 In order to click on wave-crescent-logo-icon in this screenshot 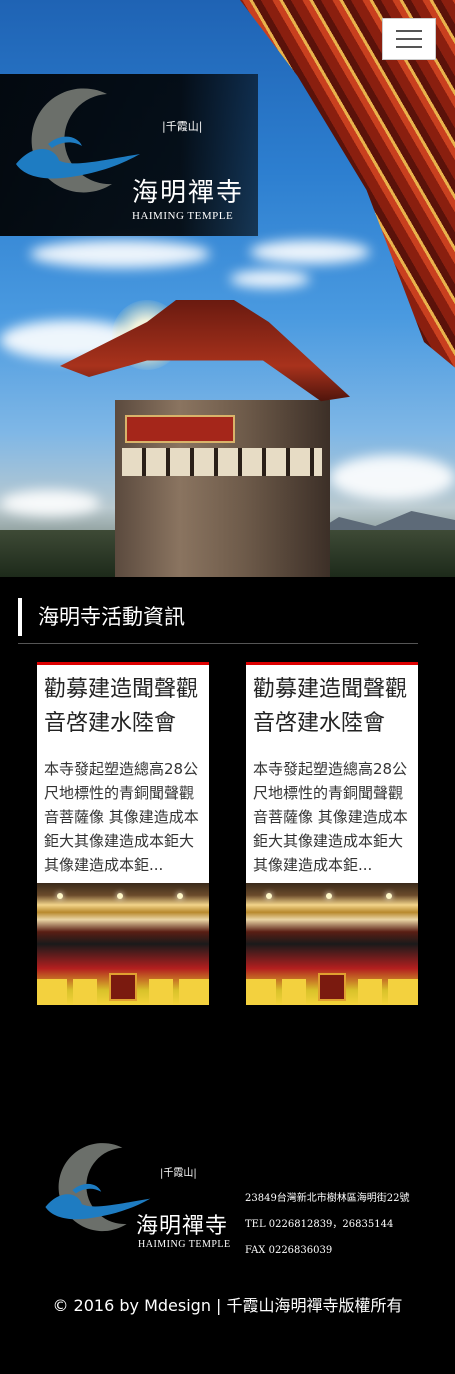, I will do `click(78, 140)`.